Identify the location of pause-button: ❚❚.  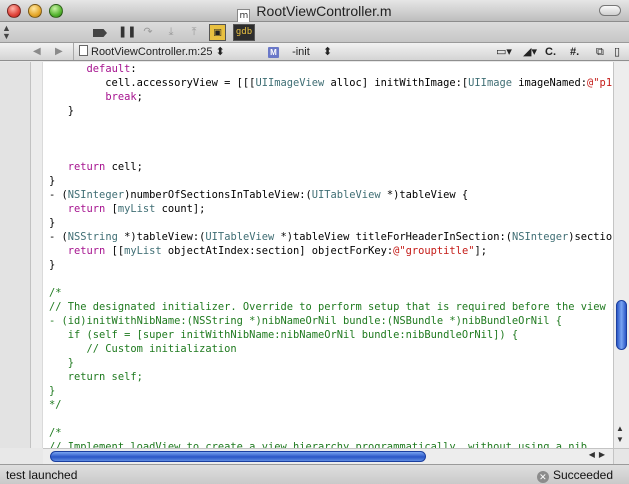
(127, 32).